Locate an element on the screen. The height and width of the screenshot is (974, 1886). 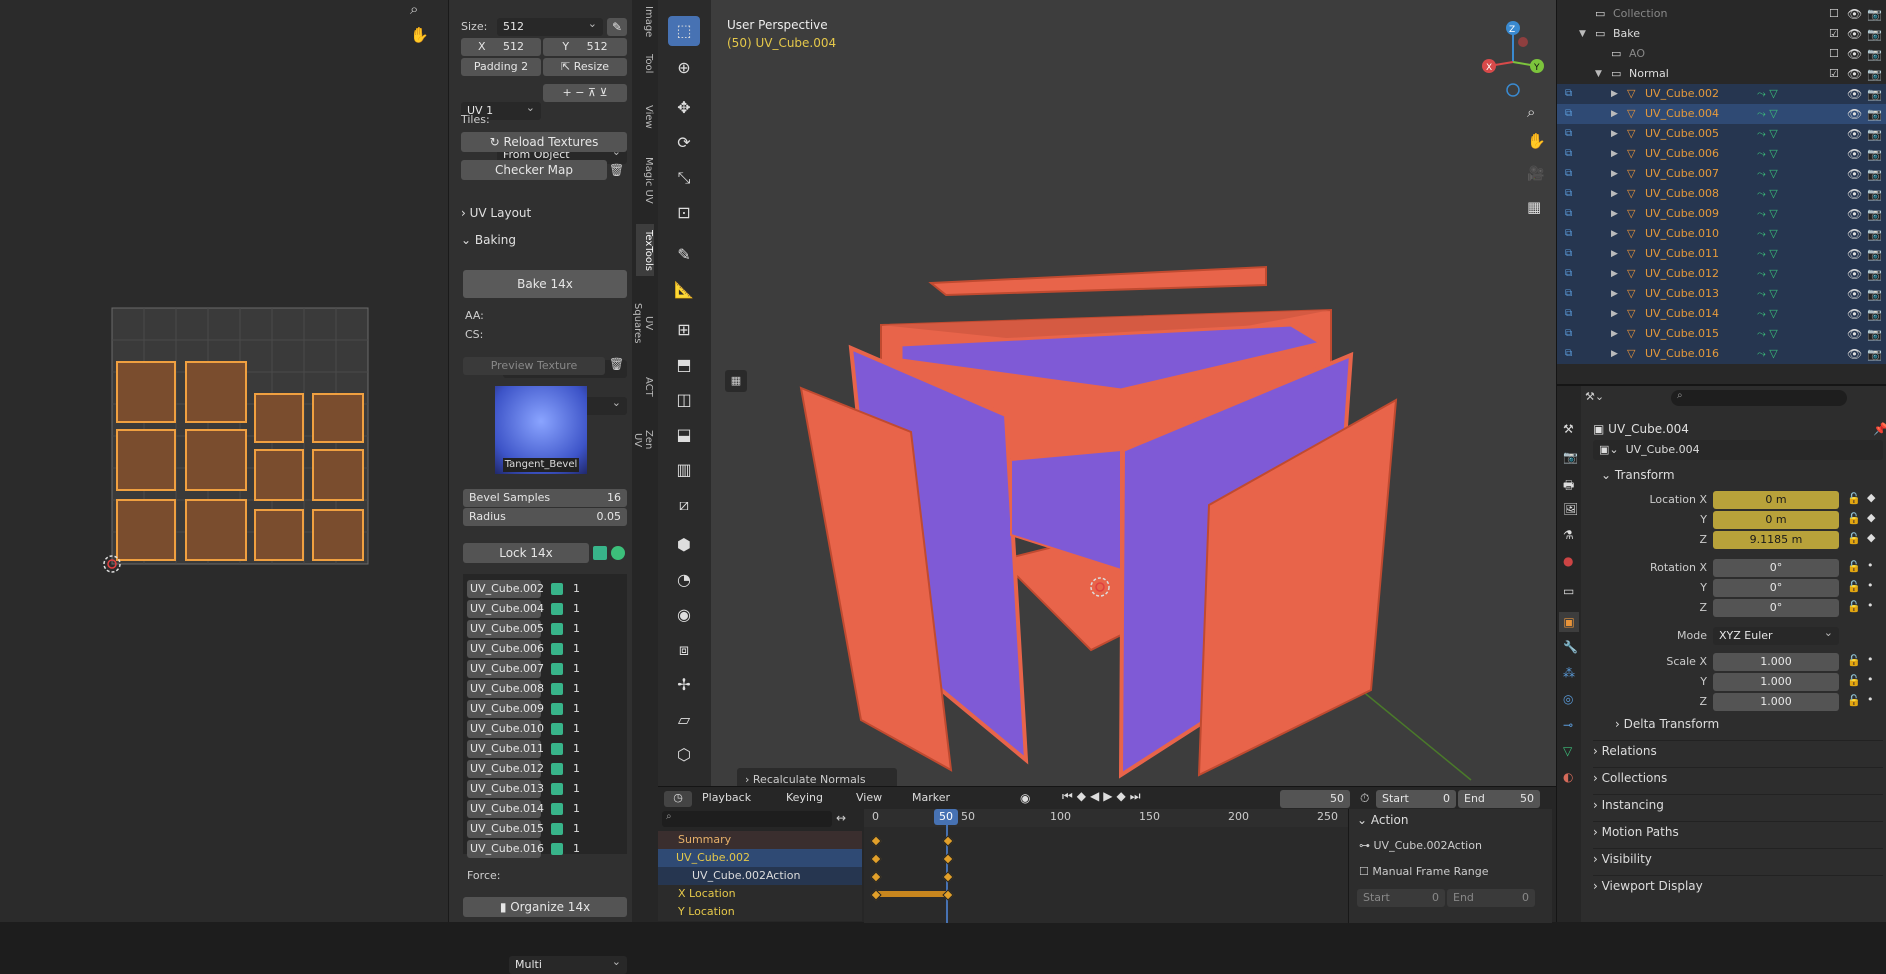
reload-textures-button: ↻ Reload Textures is located at coordinates (544, 142).